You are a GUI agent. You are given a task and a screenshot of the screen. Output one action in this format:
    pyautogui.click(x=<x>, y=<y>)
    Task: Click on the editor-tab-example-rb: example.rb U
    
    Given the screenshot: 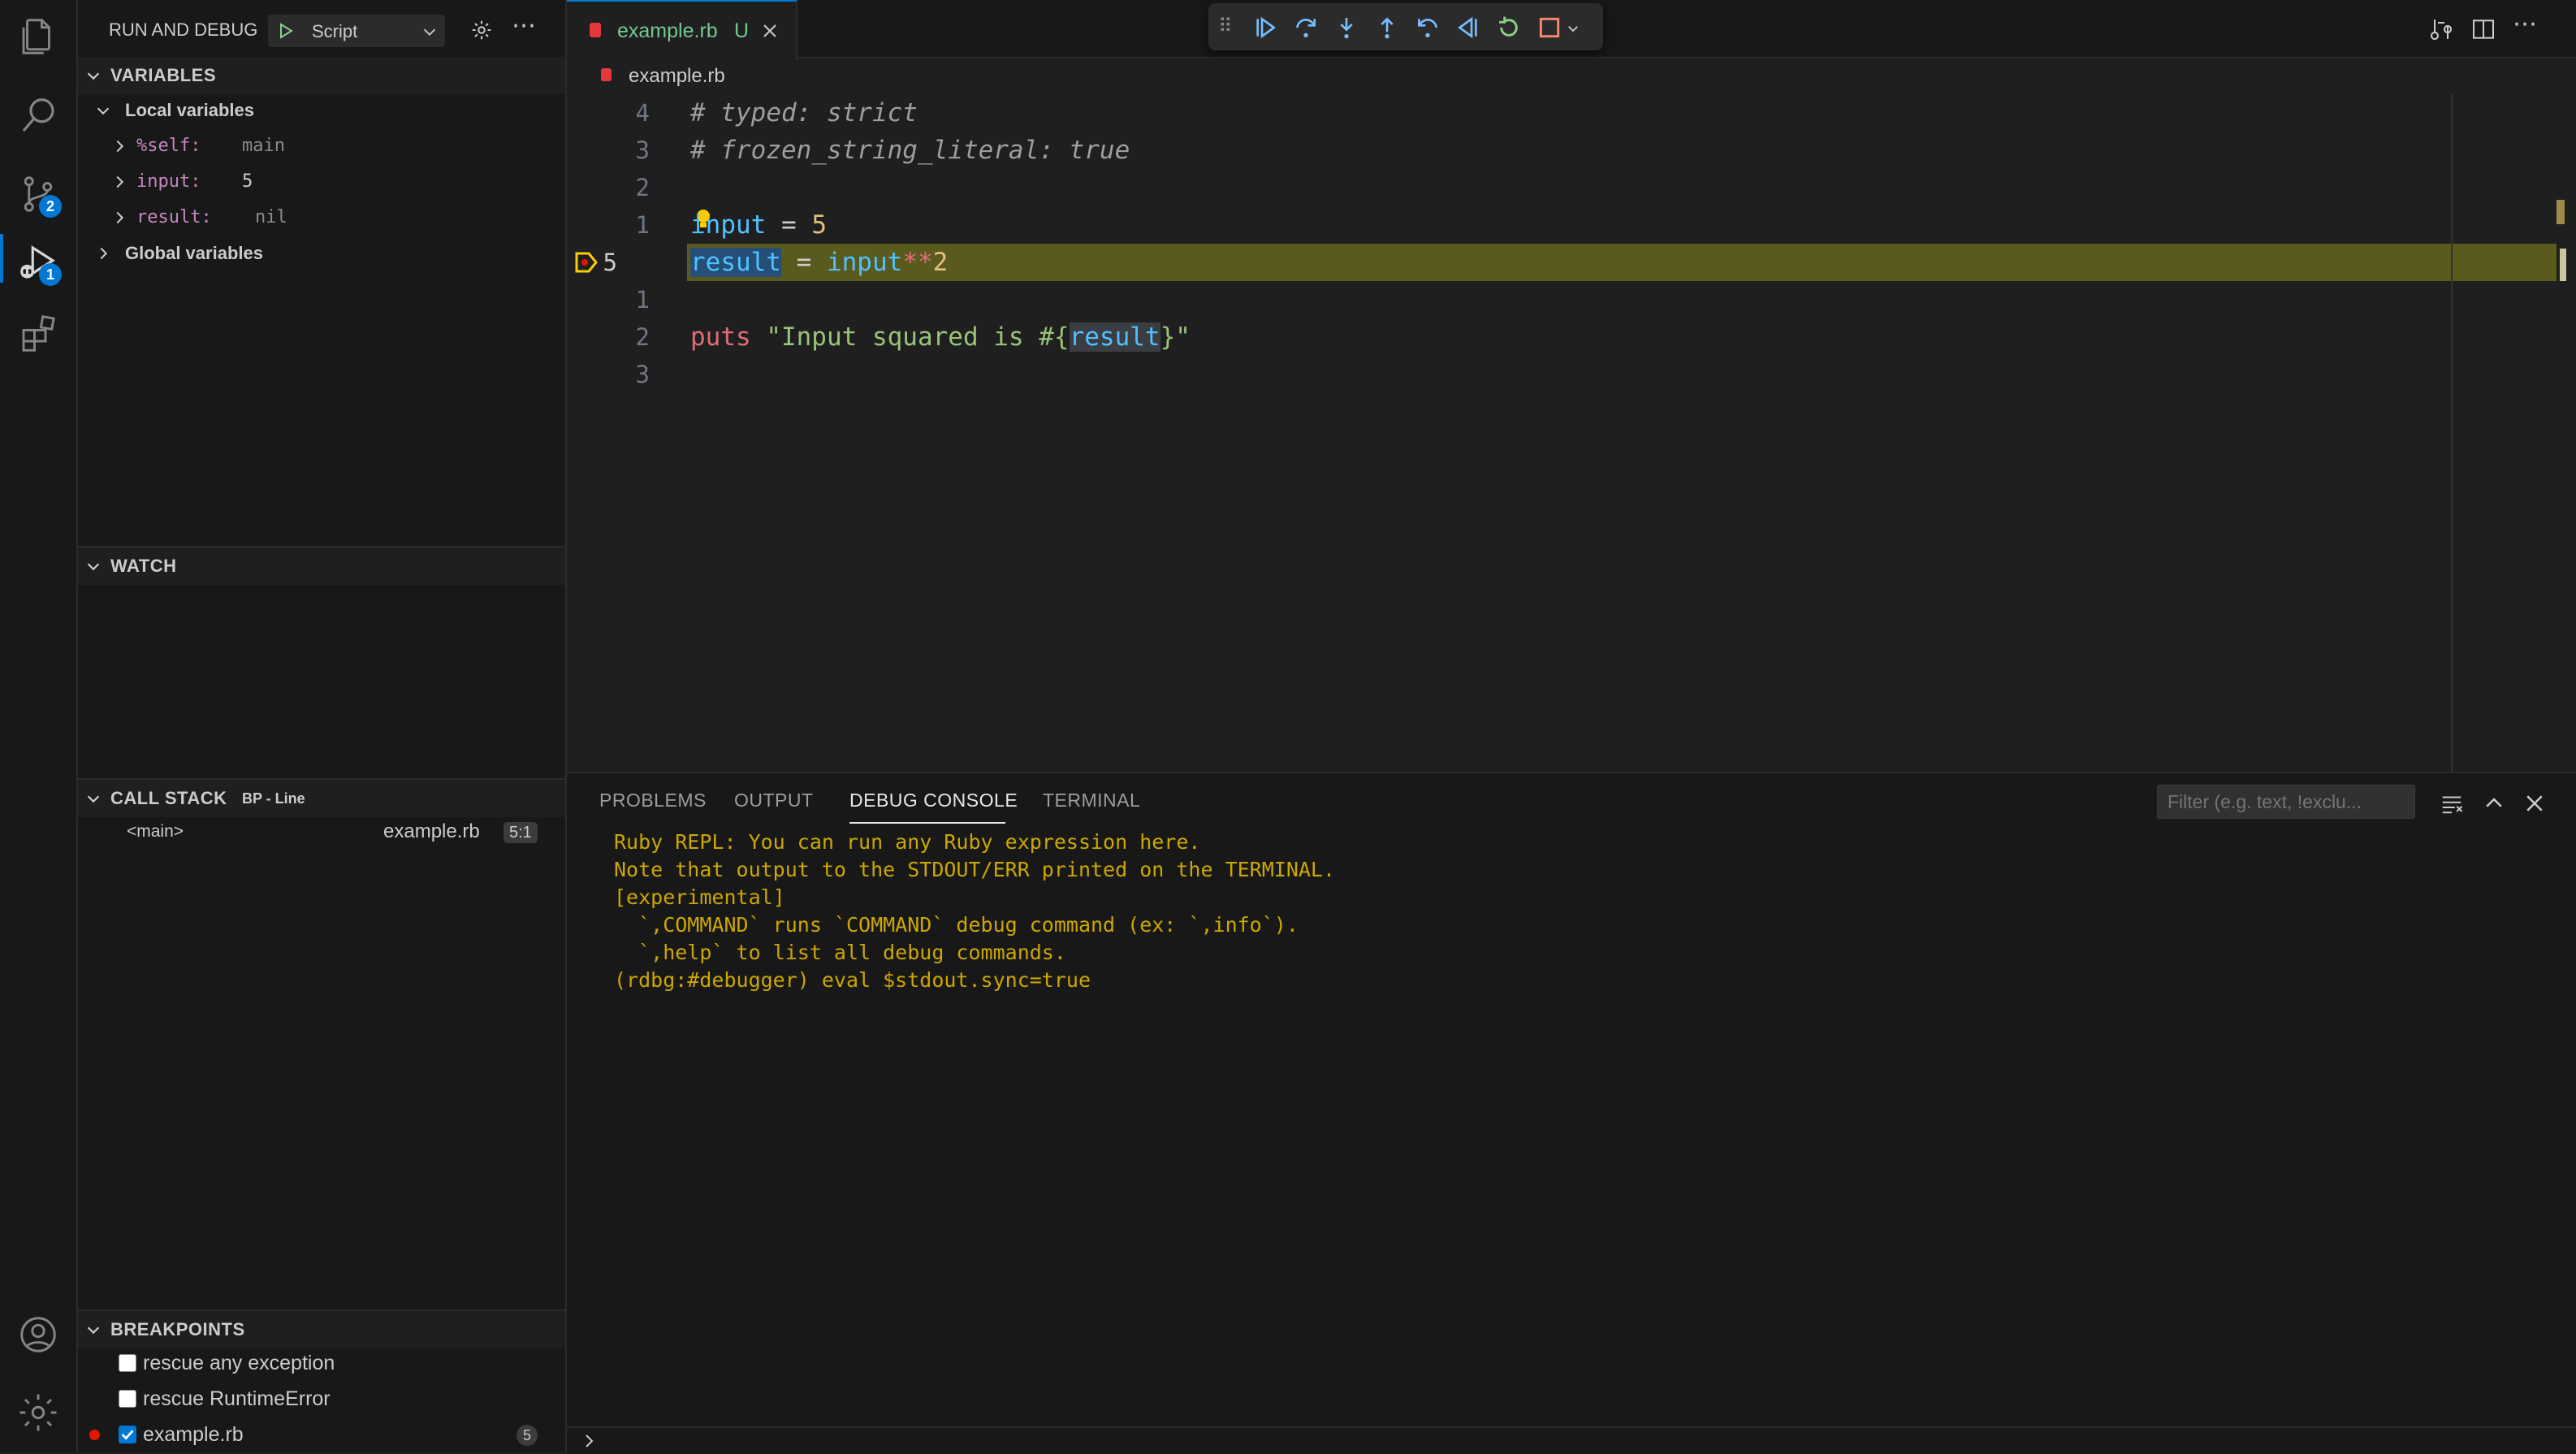 What is the action you would take?
    pyautogui.click(x=682, y=30)
    